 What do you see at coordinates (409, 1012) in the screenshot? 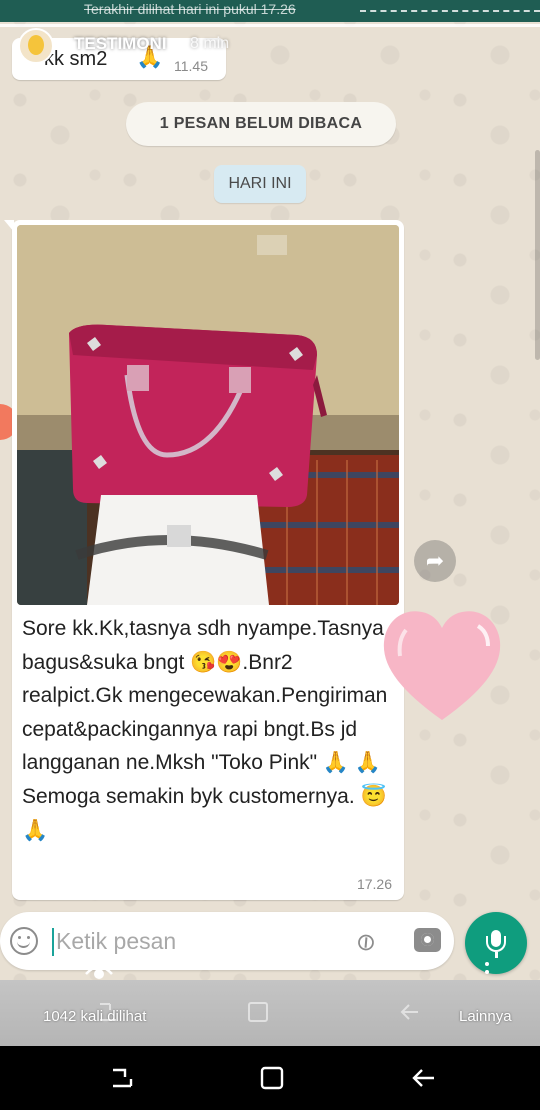
I see `ghost-back-icon` at bounding box center [409, 1012].